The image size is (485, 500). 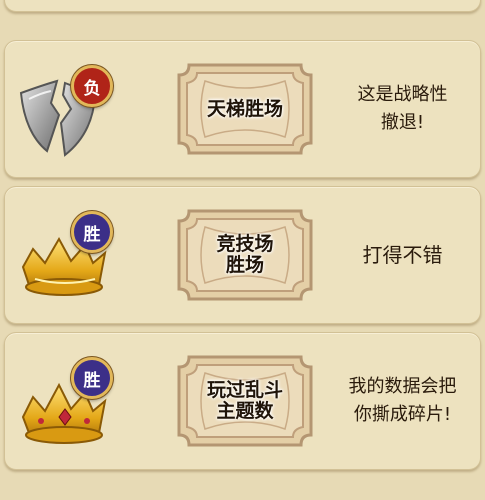 I want to click on achievement-plaque: 玩过乱斗 主题数, so click(x=245, y=401).